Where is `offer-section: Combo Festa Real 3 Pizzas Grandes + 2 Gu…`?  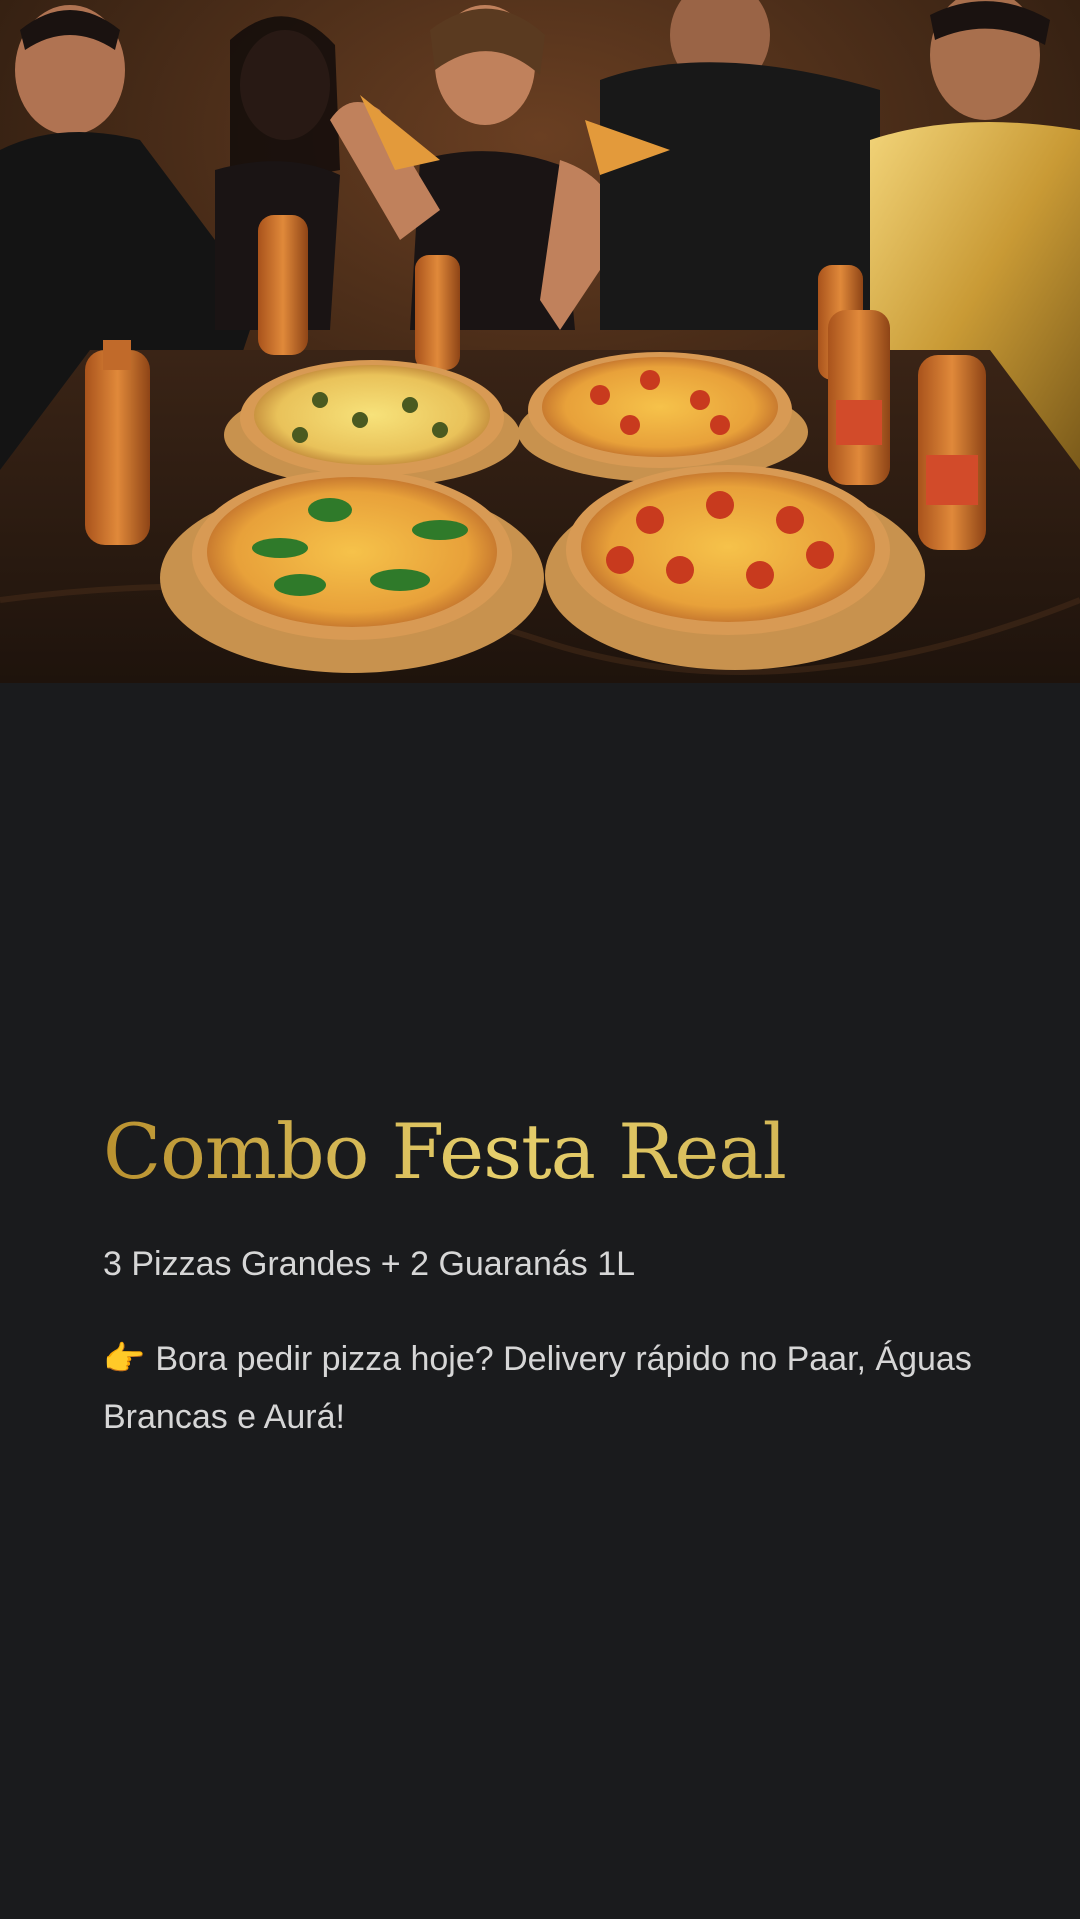 offer-section: Combo Festa Real 3 Pizzas Grandes + 2 Gu… is located at coordinates (543, 1278).